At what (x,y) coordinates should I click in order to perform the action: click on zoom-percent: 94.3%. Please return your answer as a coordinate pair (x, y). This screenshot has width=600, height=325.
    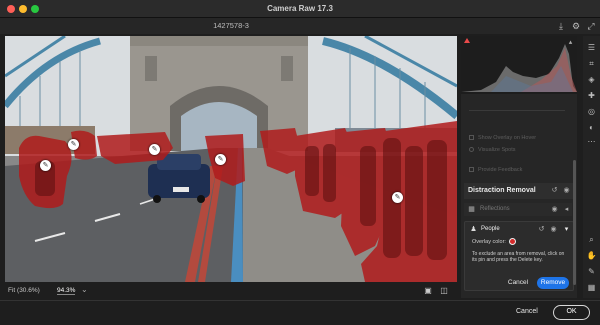
    Looking at the image, I should click on (66, 291).